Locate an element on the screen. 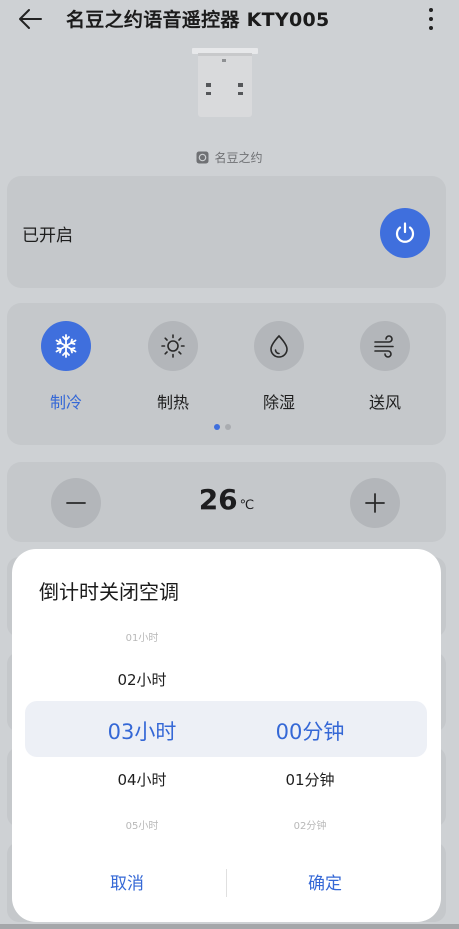 The image size is (459, 929). sun-icon is located at coordinates (173, 346).